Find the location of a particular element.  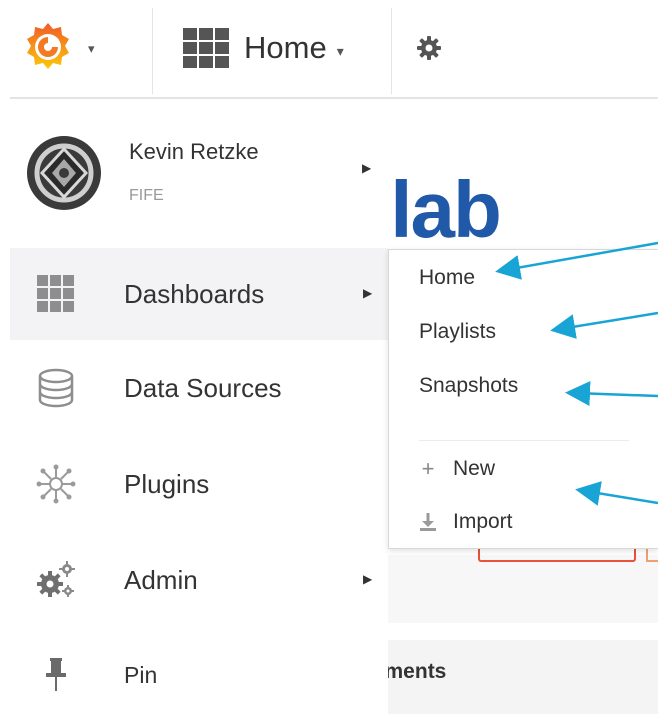

submenu-item-snapshots: Snapshots is located at coordinates (468, 386).